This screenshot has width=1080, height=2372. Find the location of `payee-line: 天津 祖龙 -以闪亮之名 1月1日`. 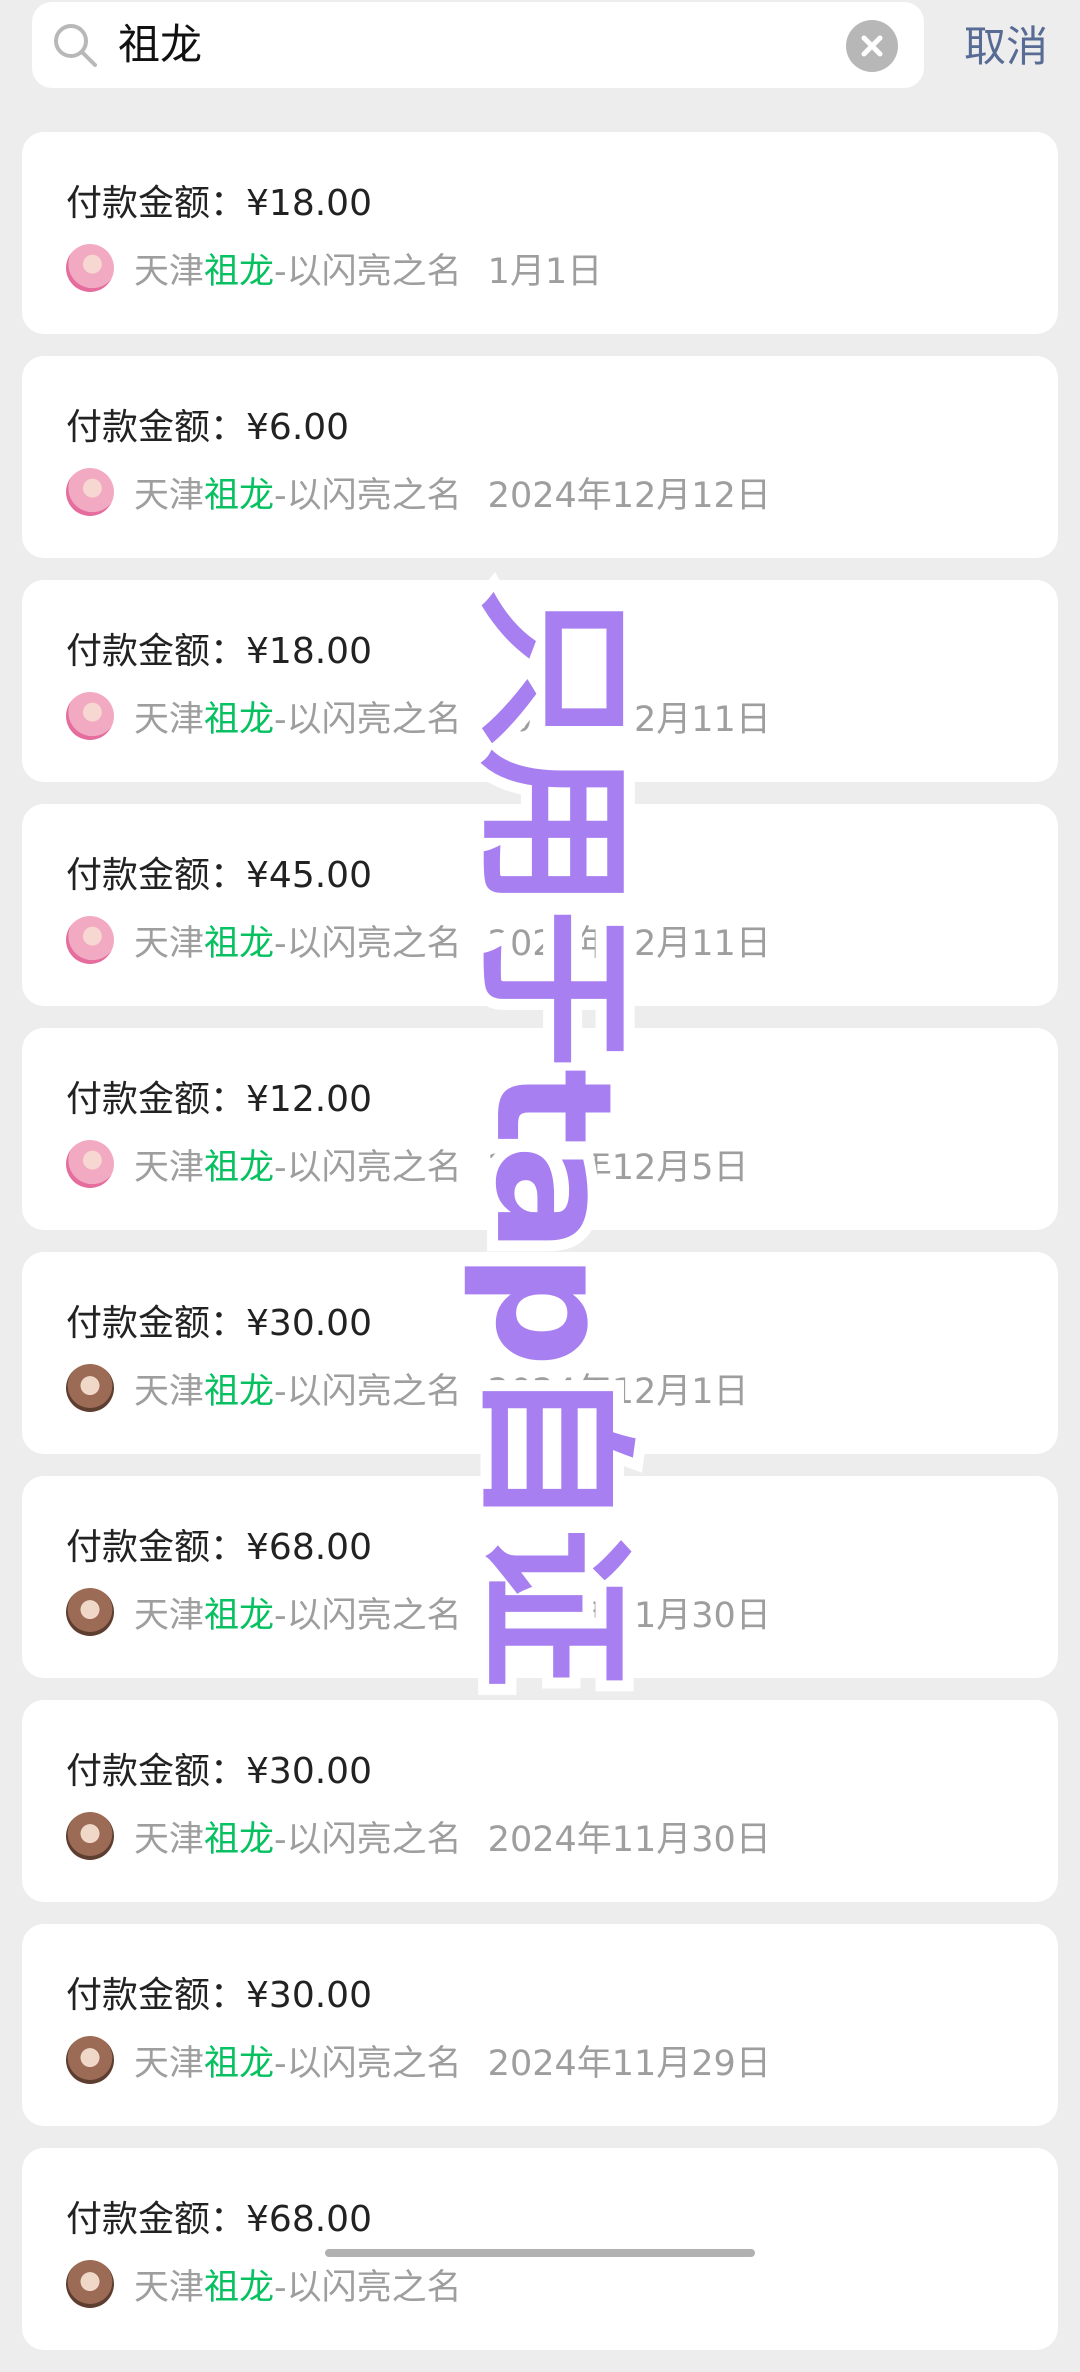

payee-line: 天津 祖龙 -以闪亮之名 1月1日 is located at coordinates (334, 268).